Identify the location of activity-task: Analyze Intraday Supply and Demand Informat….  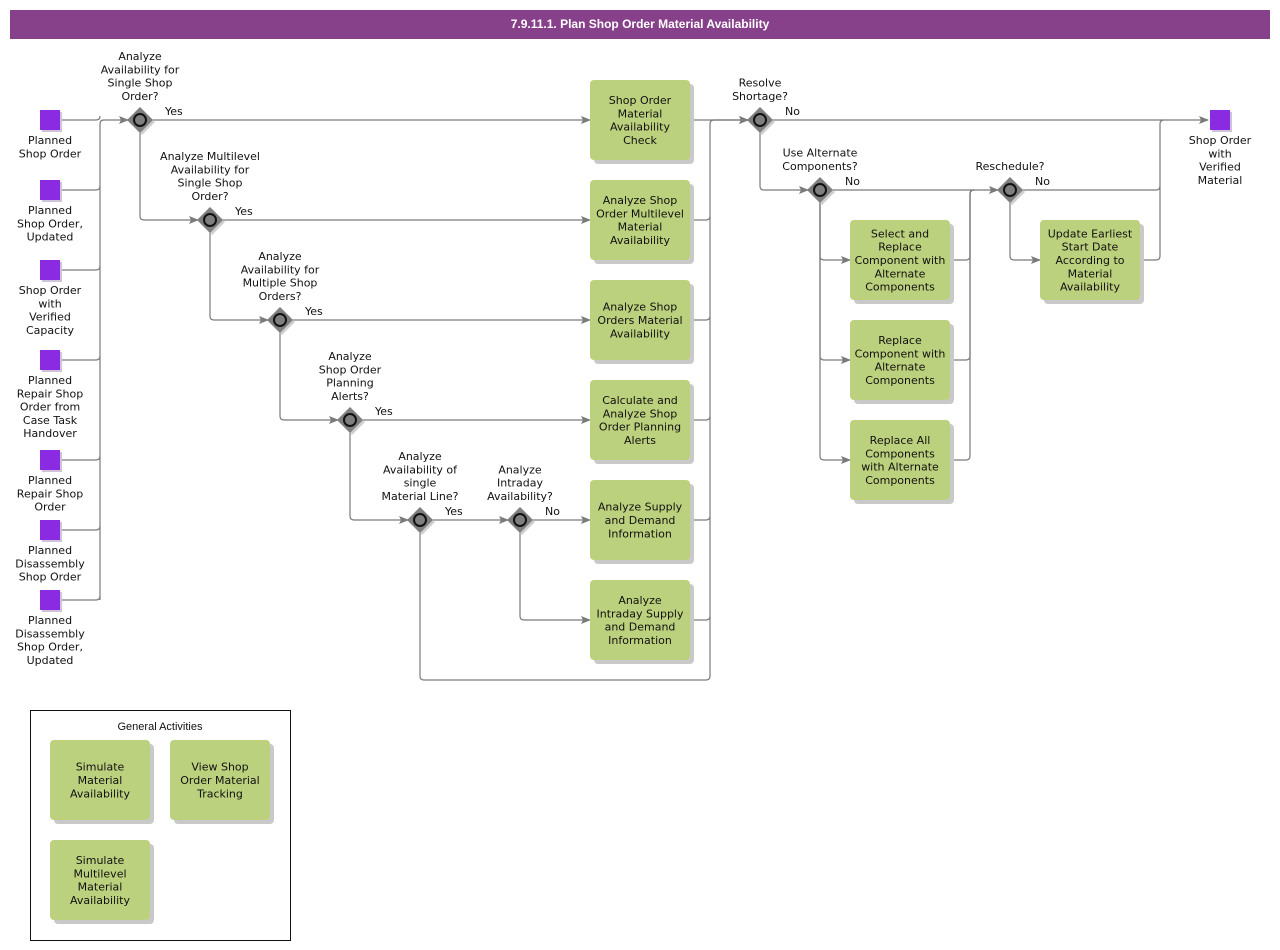
(642, 622).